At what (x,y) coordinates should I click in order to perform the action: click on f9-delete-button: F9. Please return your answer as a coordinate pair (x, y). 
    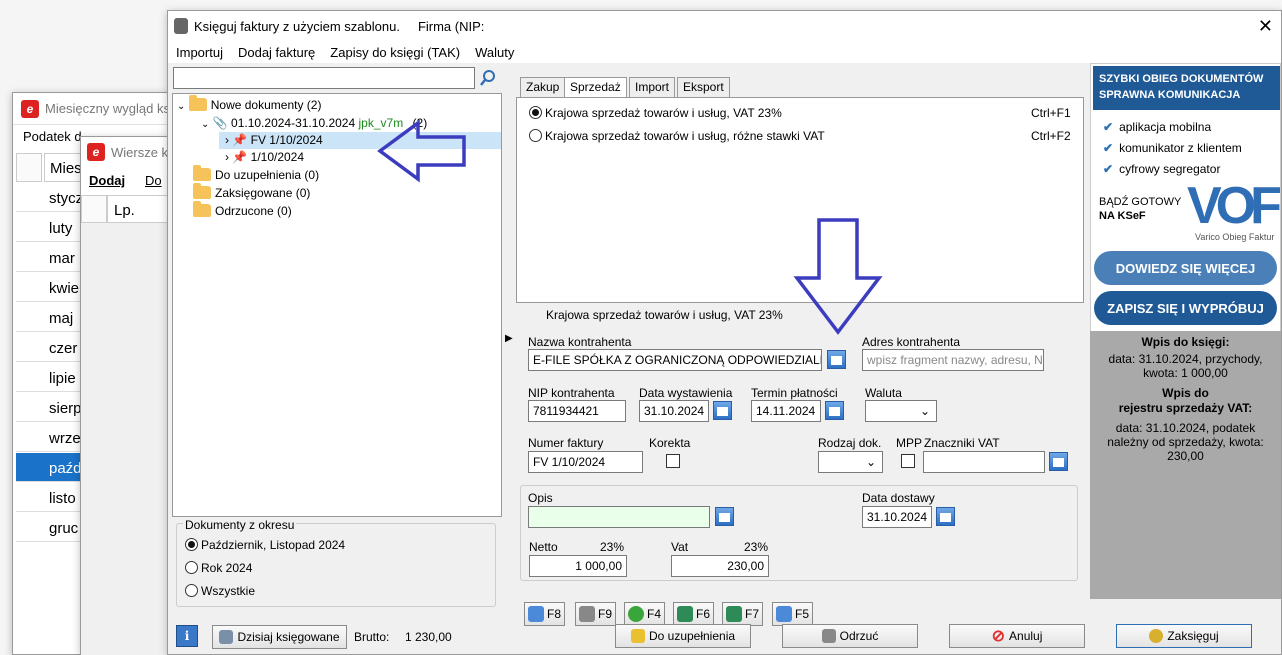
    Looking at the image, I should click on (596, 614).